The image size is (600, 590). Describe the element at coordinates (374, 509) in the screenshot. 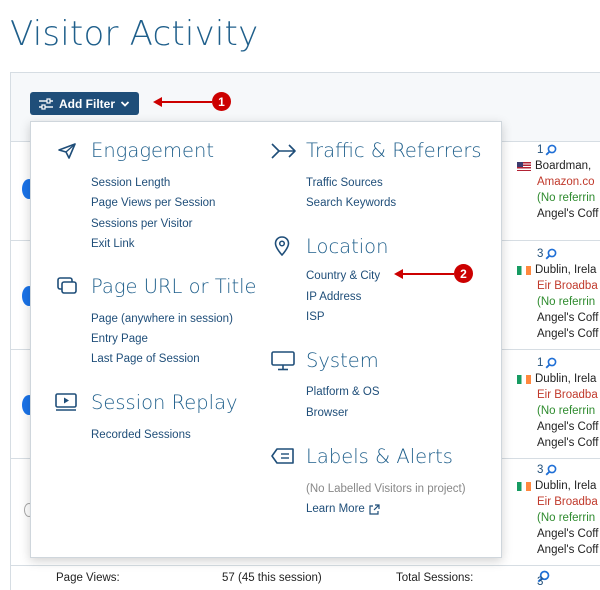

I see `external-link-icon` at that location.